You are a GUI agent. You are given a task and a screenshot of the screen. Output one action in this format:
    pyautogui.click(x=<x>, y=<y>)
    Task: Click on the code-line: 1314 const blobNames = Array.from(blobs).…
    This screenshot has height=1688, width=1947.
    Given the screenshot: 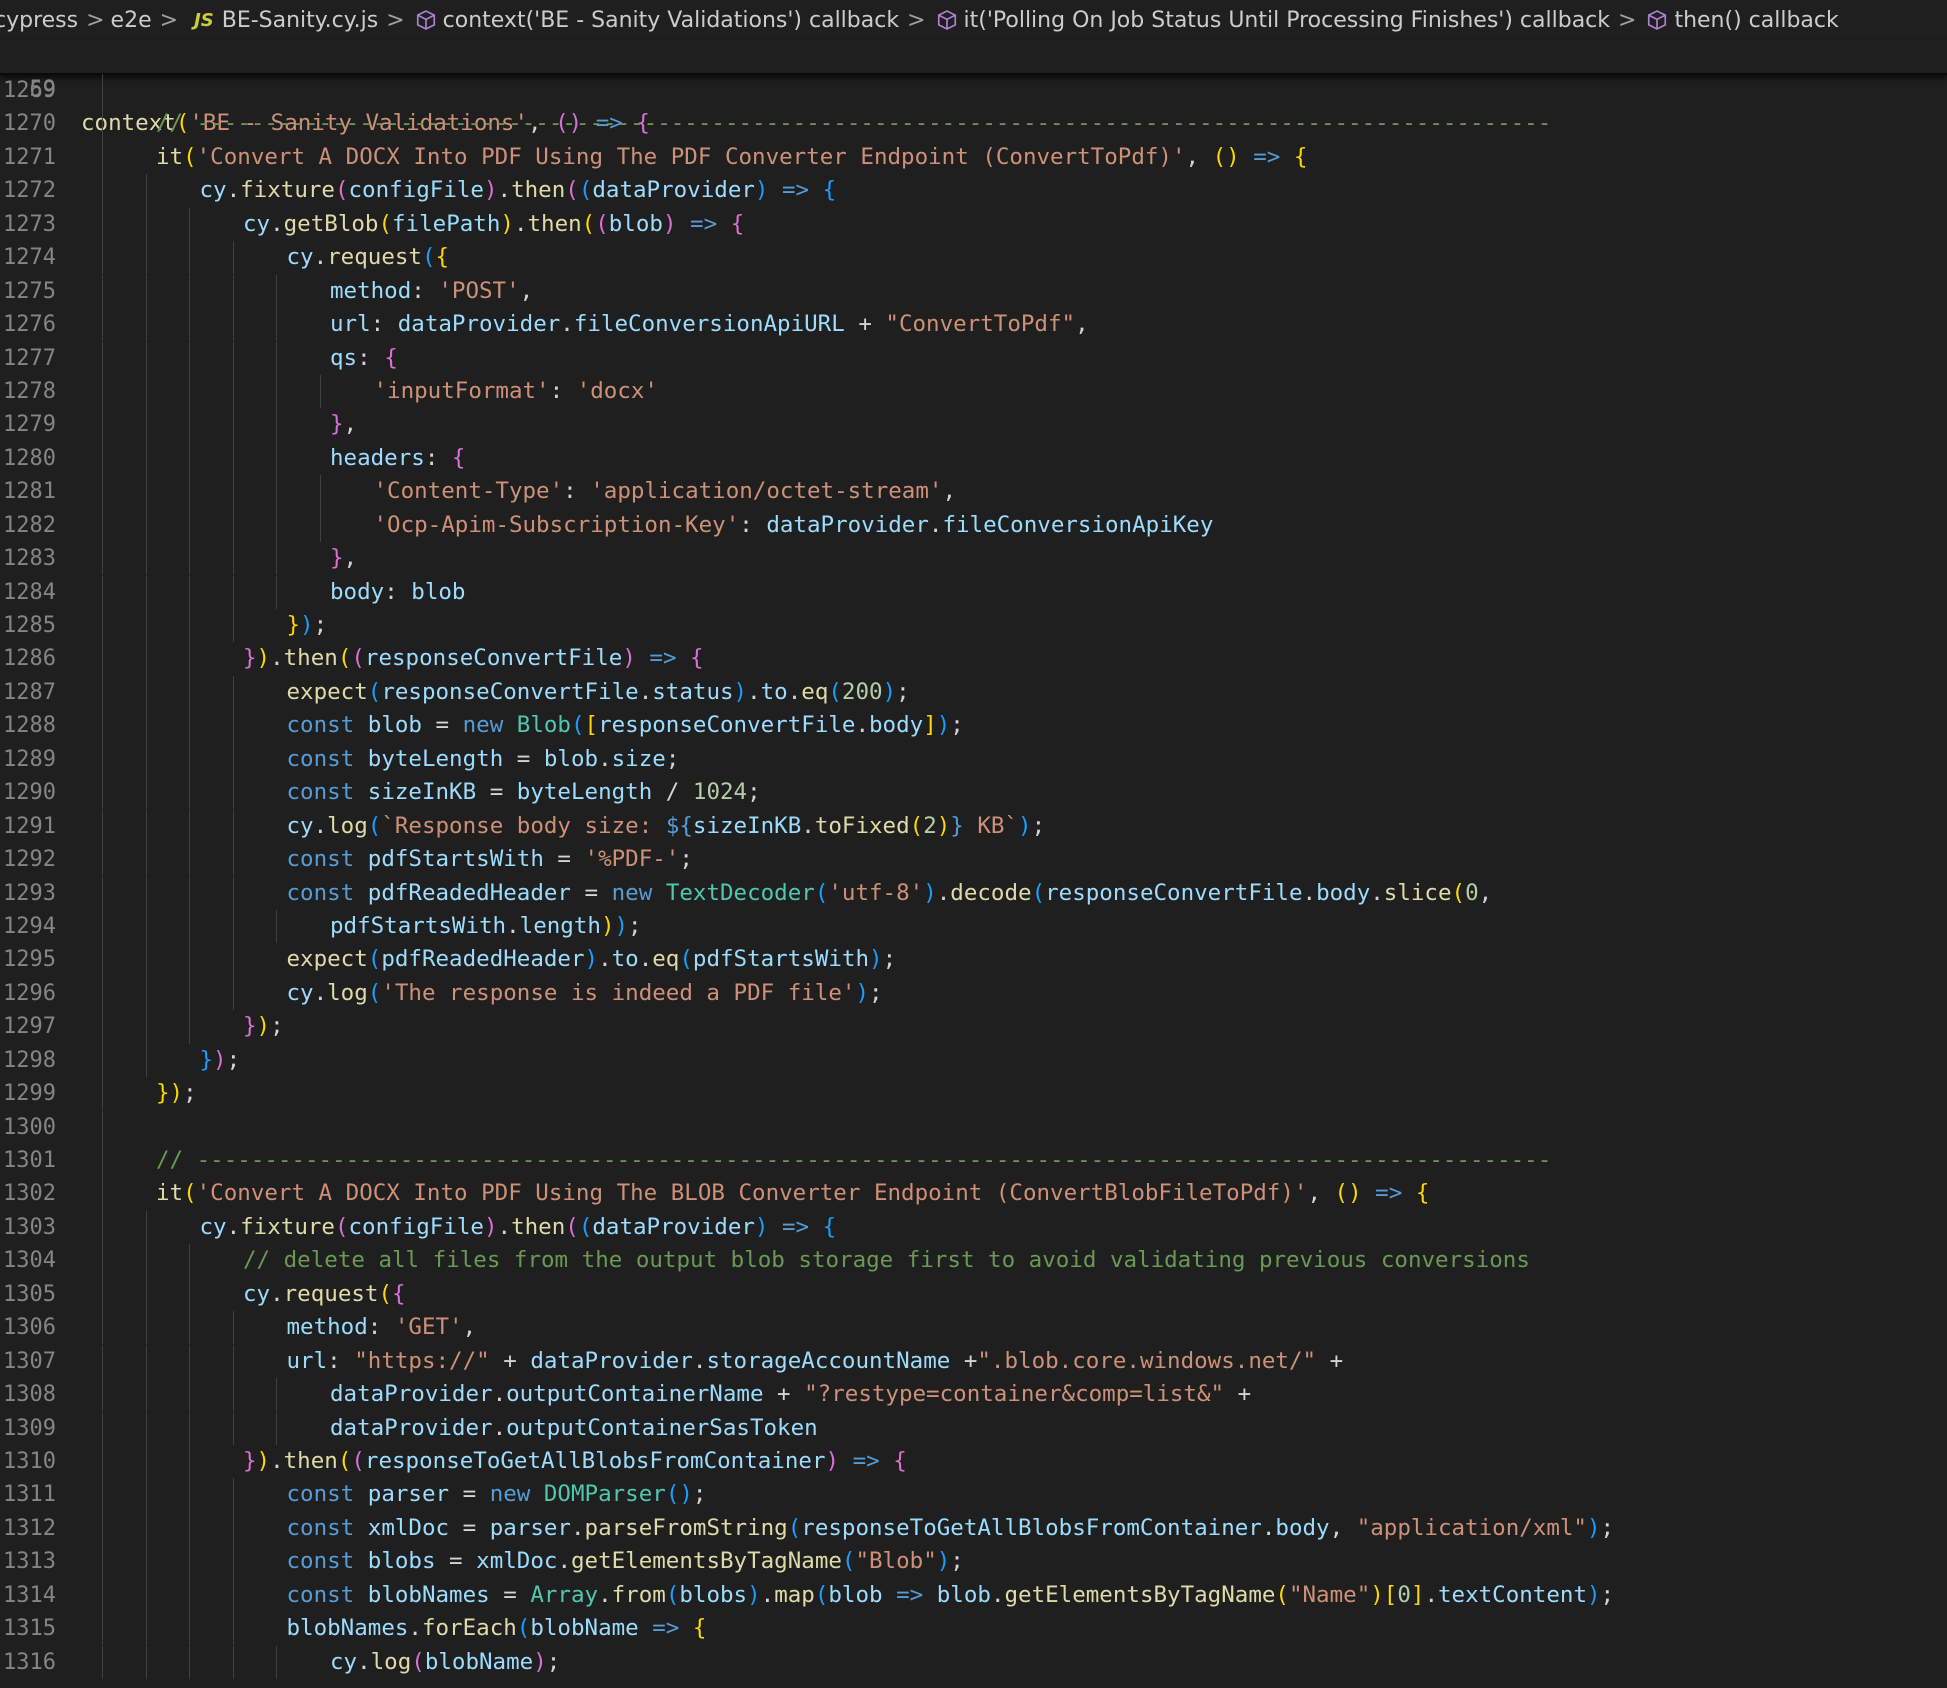 What is the action you would take?
    pyautogui.click(x=973, y=1595)
    